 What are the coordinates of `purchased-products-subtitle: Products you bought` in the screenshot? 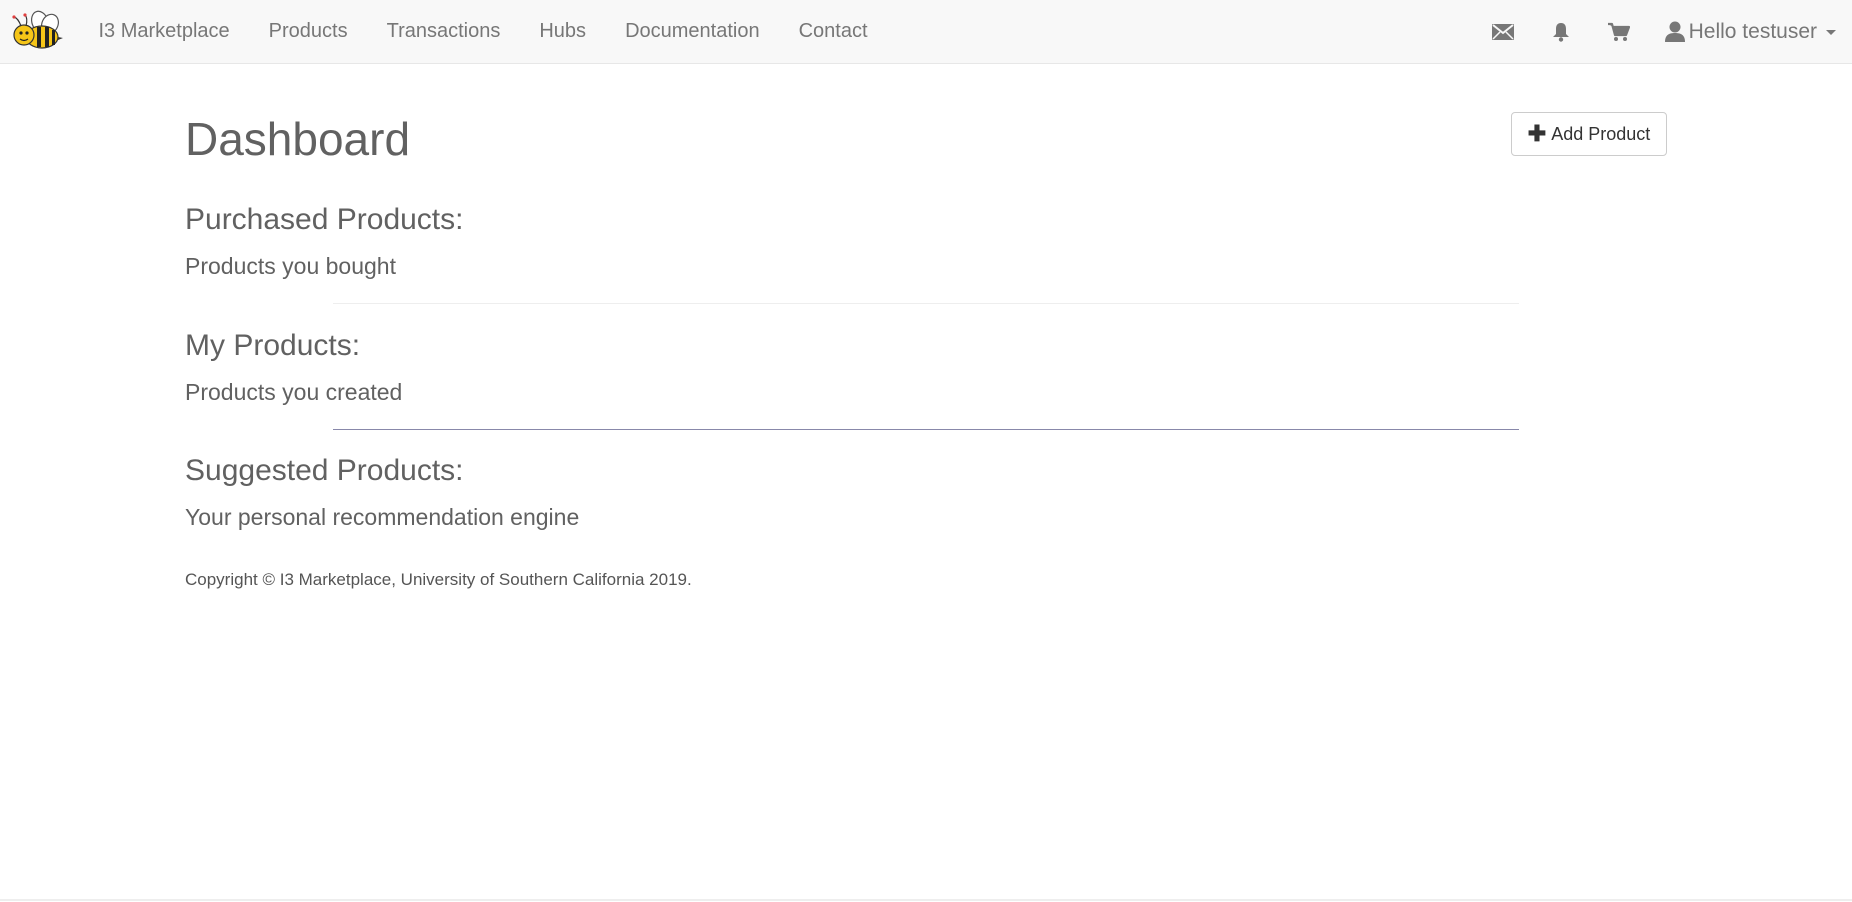 It's located at (290, 266).